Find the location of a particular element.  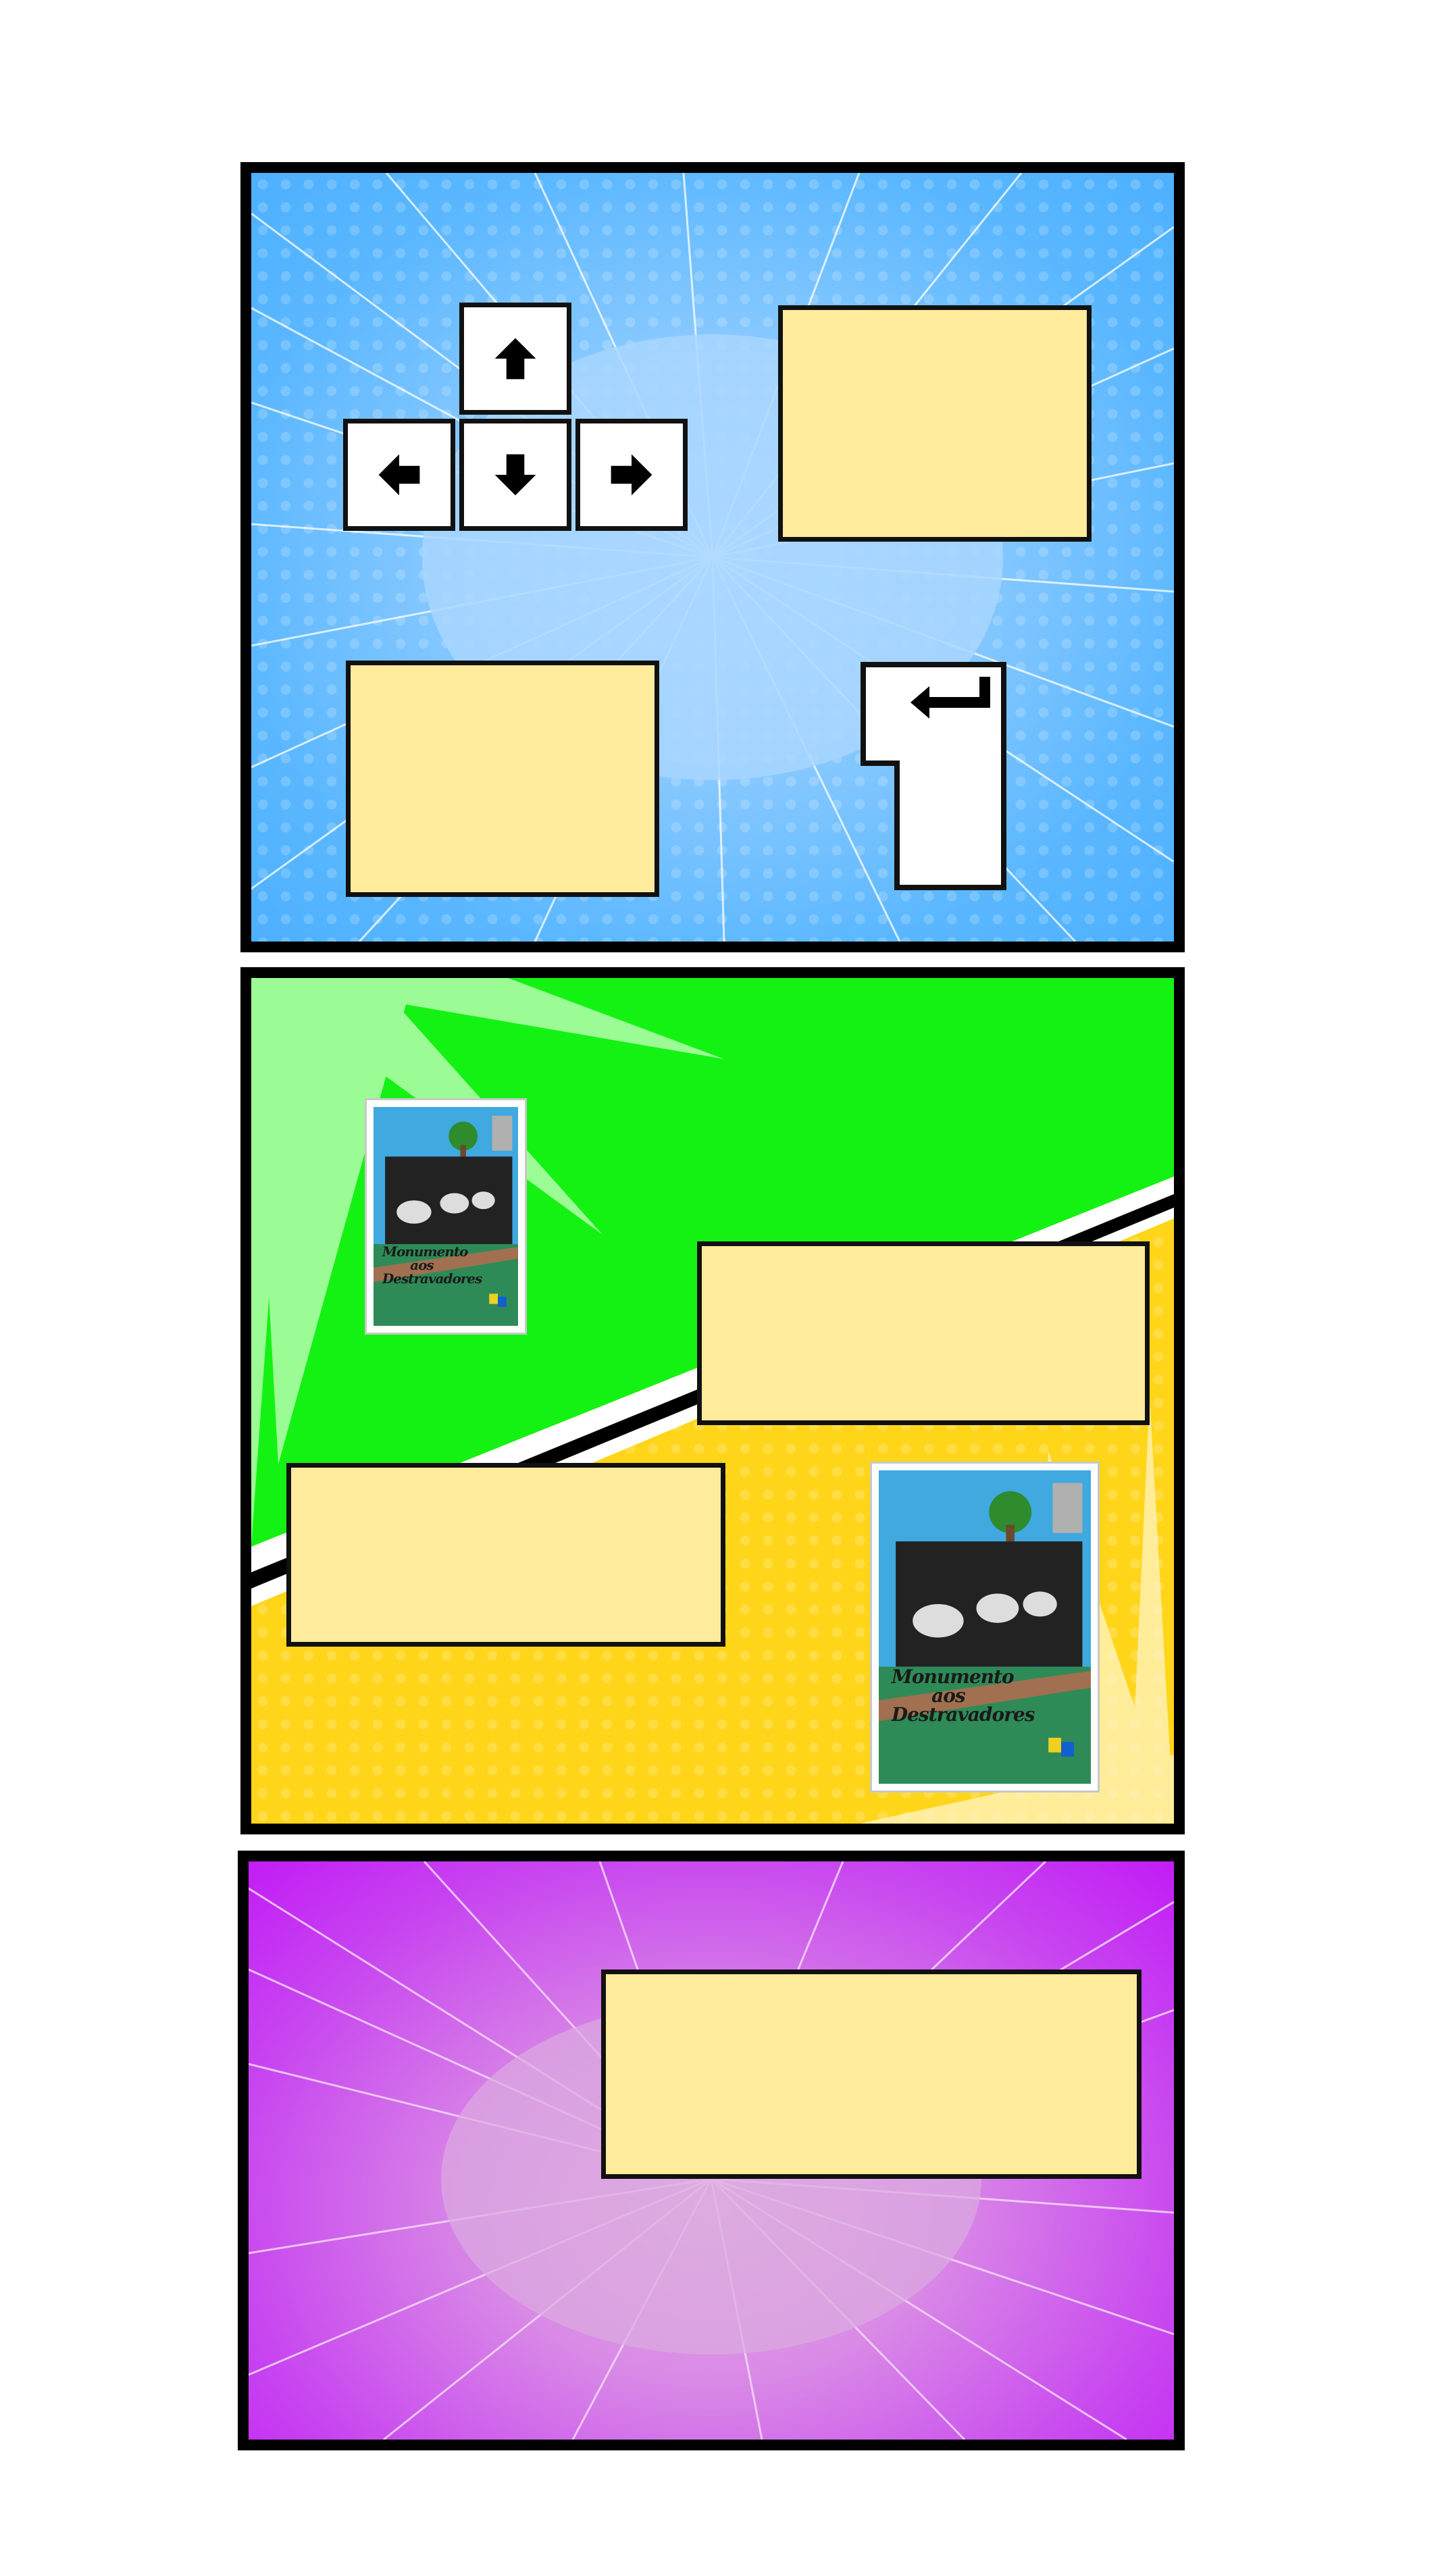

arrow-left-icon is located at coordinates (399, 475).